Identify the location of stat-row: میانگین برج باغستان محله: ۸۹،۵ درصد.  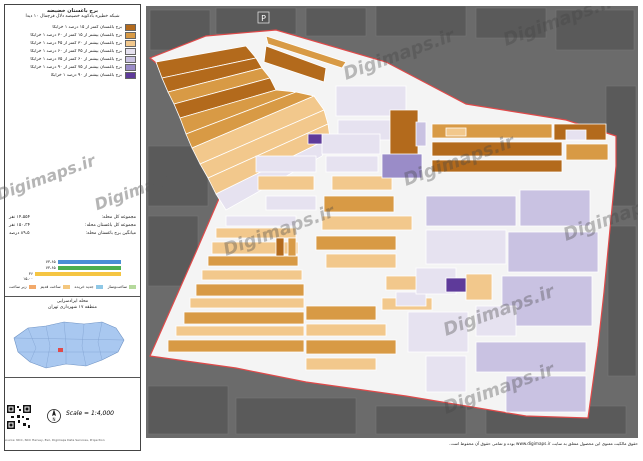
(72, 233).